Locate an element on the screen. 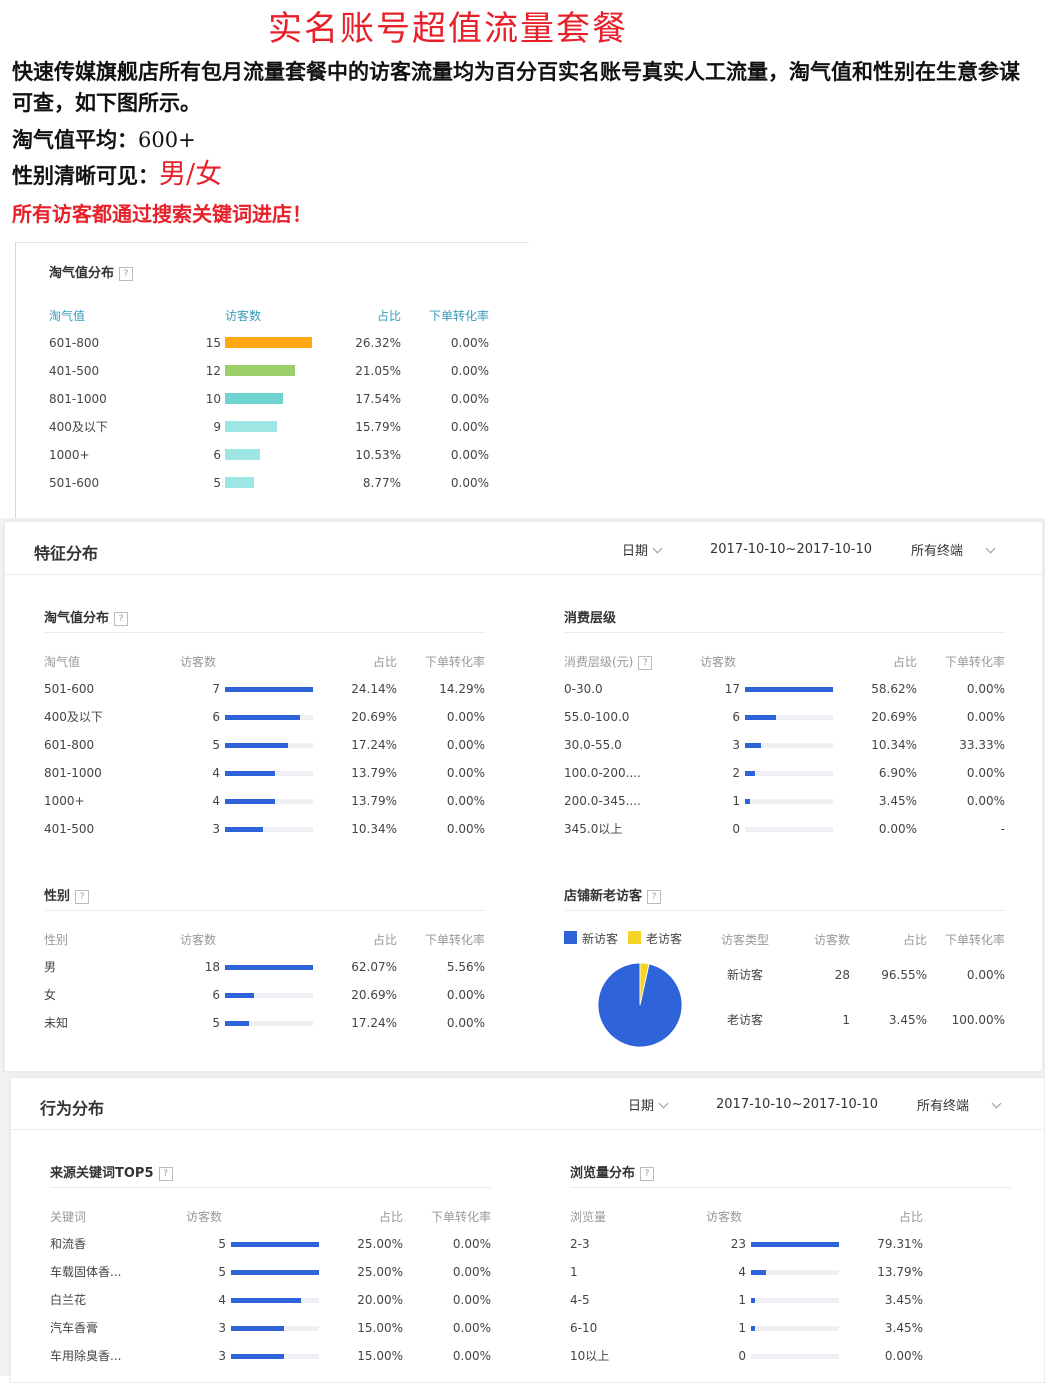 The height and width of the screenshot is (1383, 1045). feature-visitors-header-conv: 下单转化率 is located at coordinates (974, 940).